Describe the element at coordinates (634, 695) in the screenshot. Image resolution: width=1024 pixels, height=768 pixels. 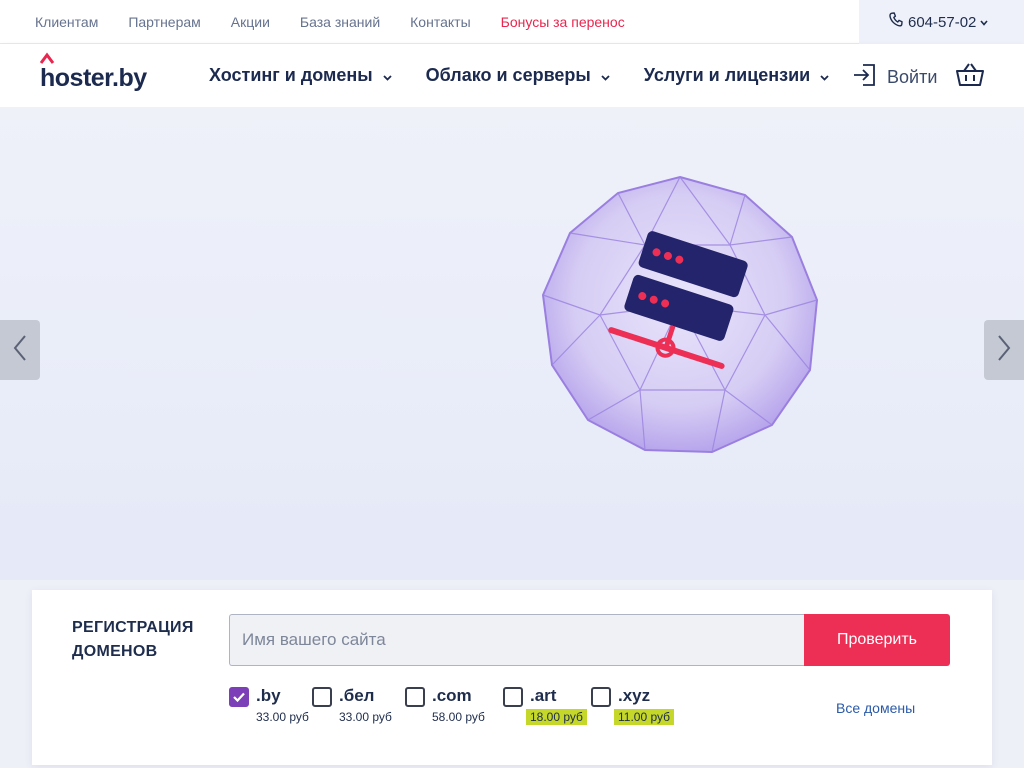
I see `zone-name: .xyz` at that location.